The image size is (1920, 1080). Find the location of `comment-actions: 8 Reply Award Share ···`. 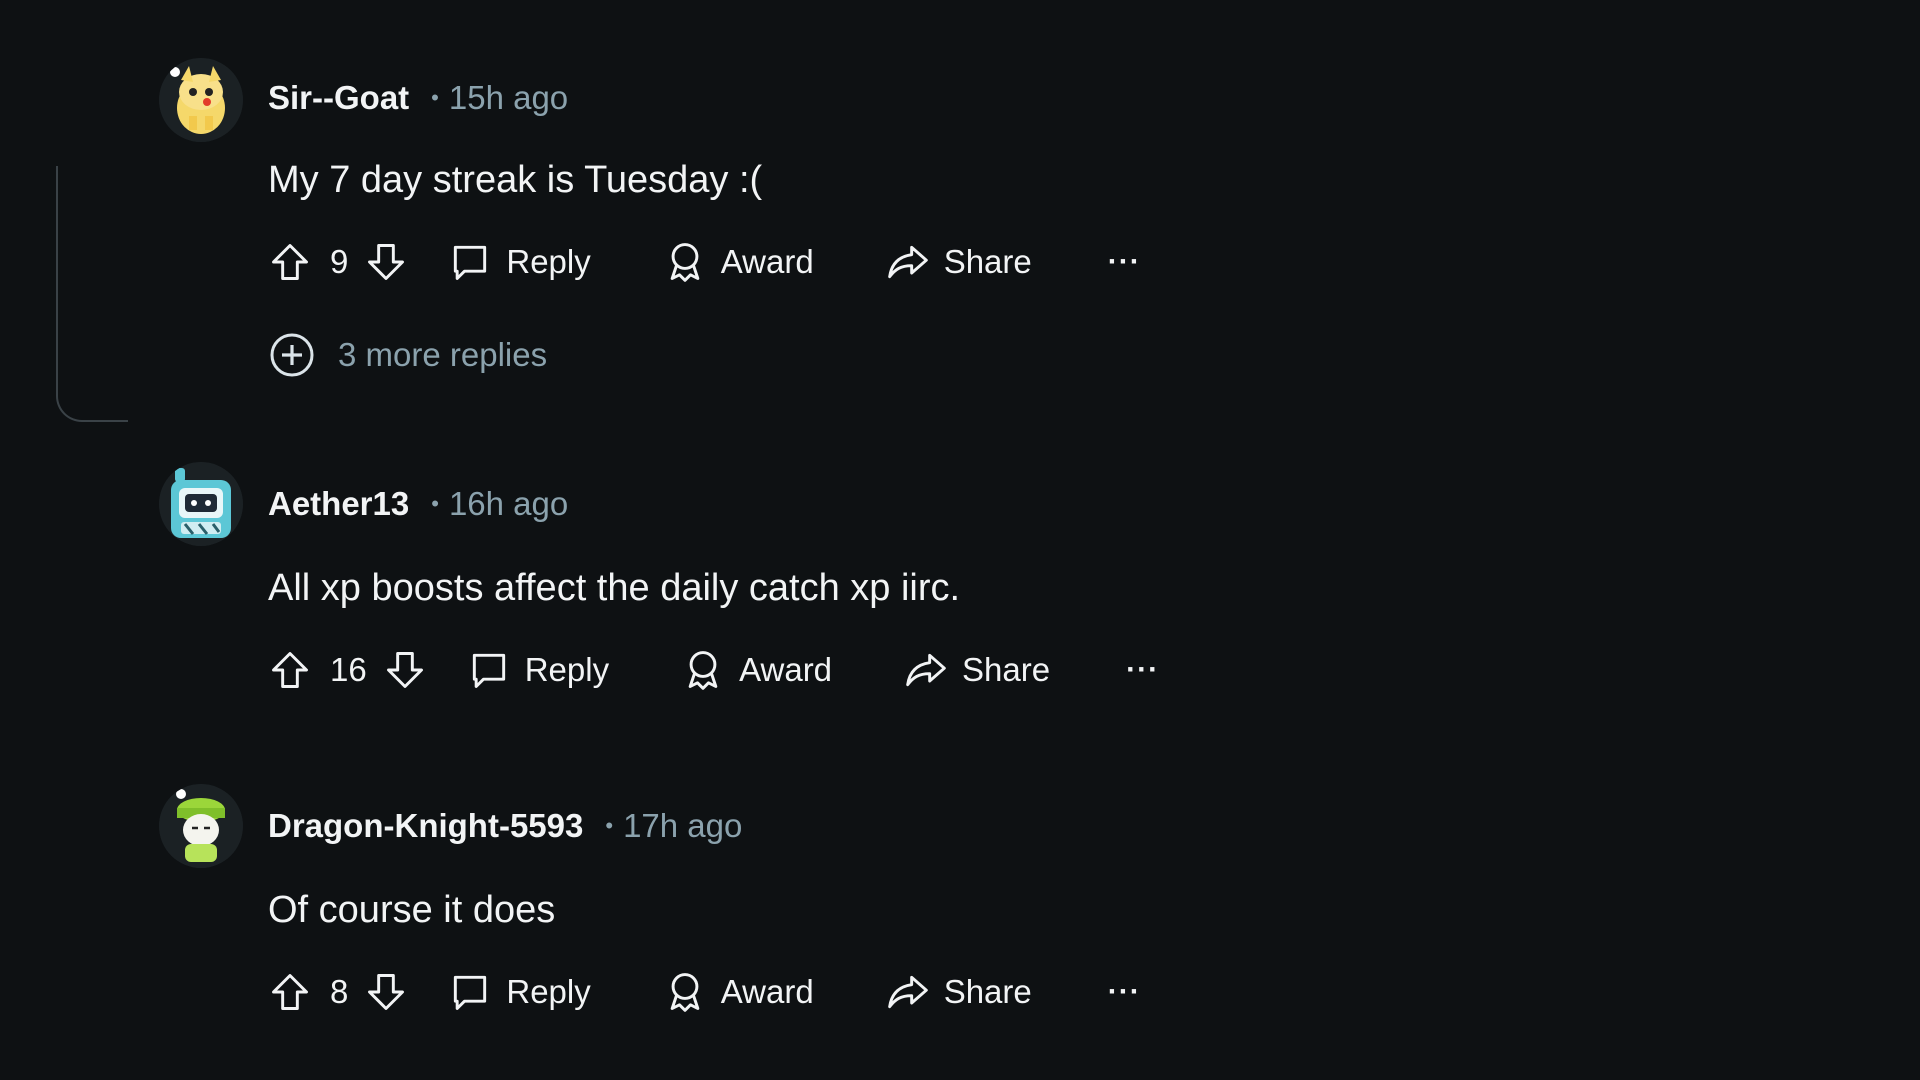

comment-actions: 8 Reply Award Share ··· is located at coordinates (863, 992).